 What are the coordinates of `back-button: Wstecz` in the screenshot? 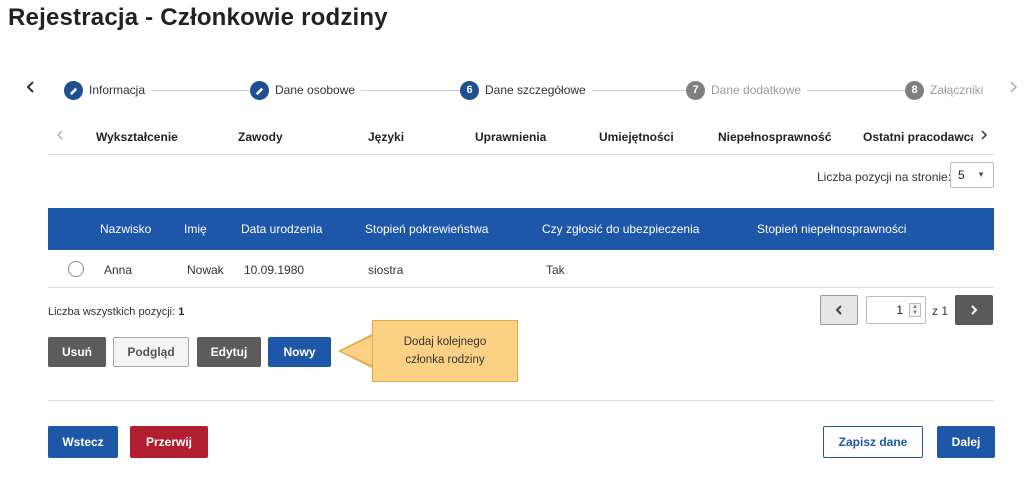 It's located at (83, 442).